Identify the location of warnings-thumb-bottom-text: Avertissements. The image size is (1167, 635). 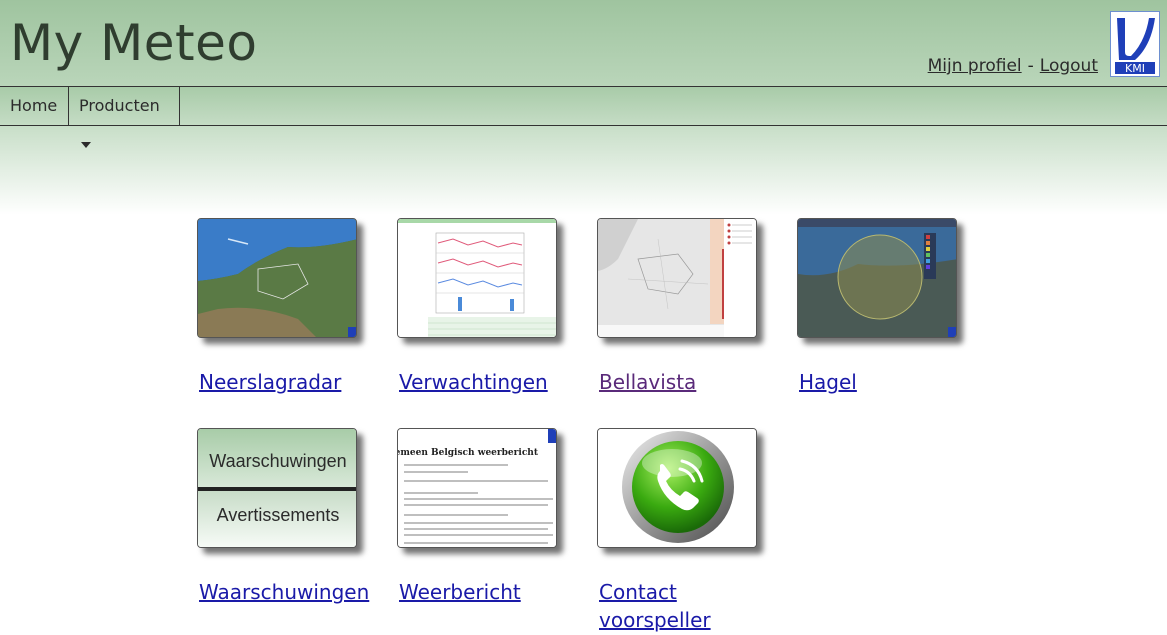
(278, 515).